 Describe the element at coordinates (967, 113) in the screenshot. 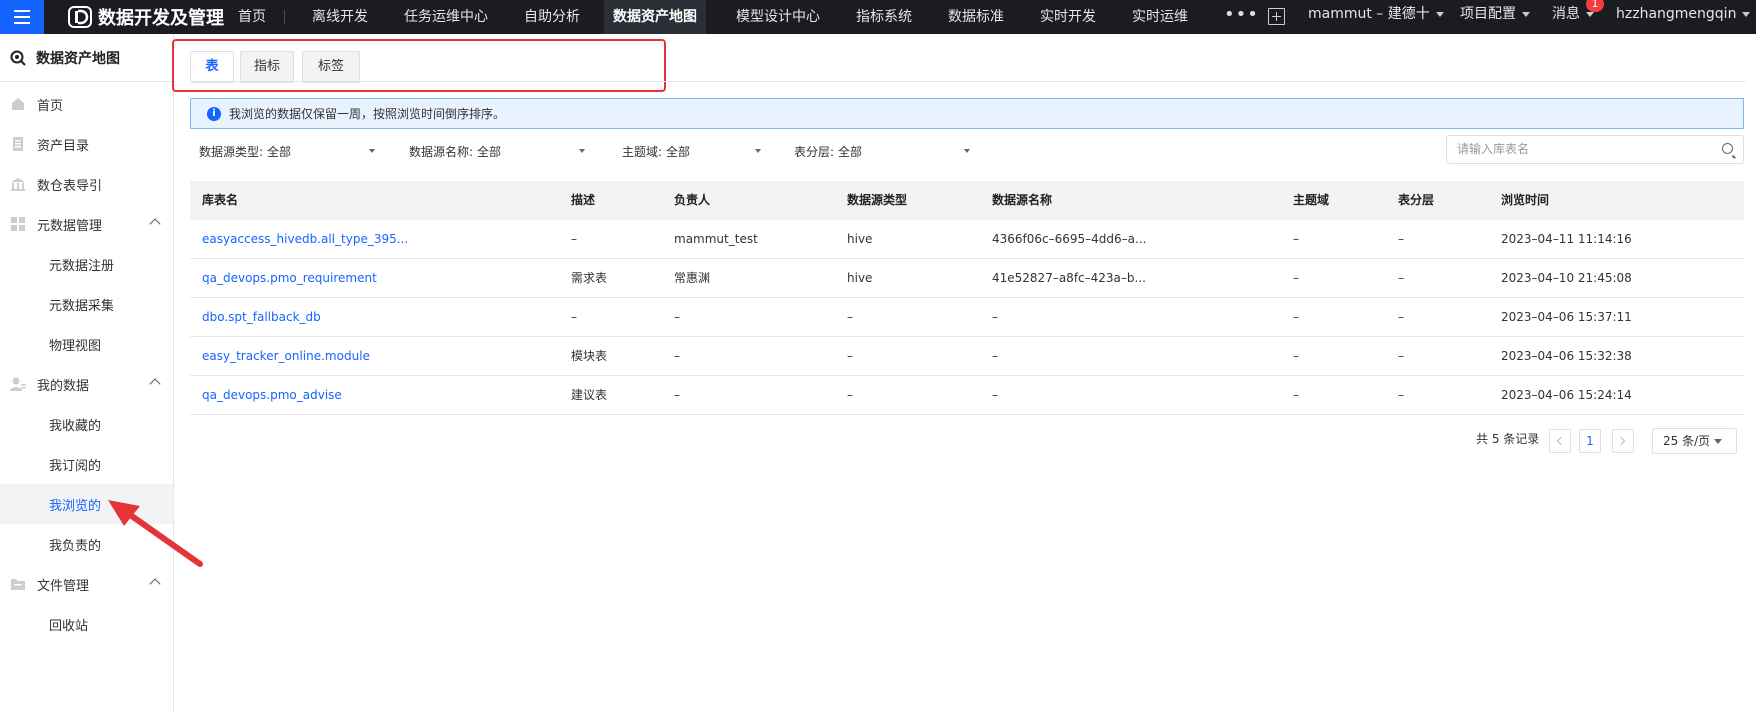

I see `info-banner: i 我浏览的数据仅保留一周，按照浏览时间倒序排序。` at that location.